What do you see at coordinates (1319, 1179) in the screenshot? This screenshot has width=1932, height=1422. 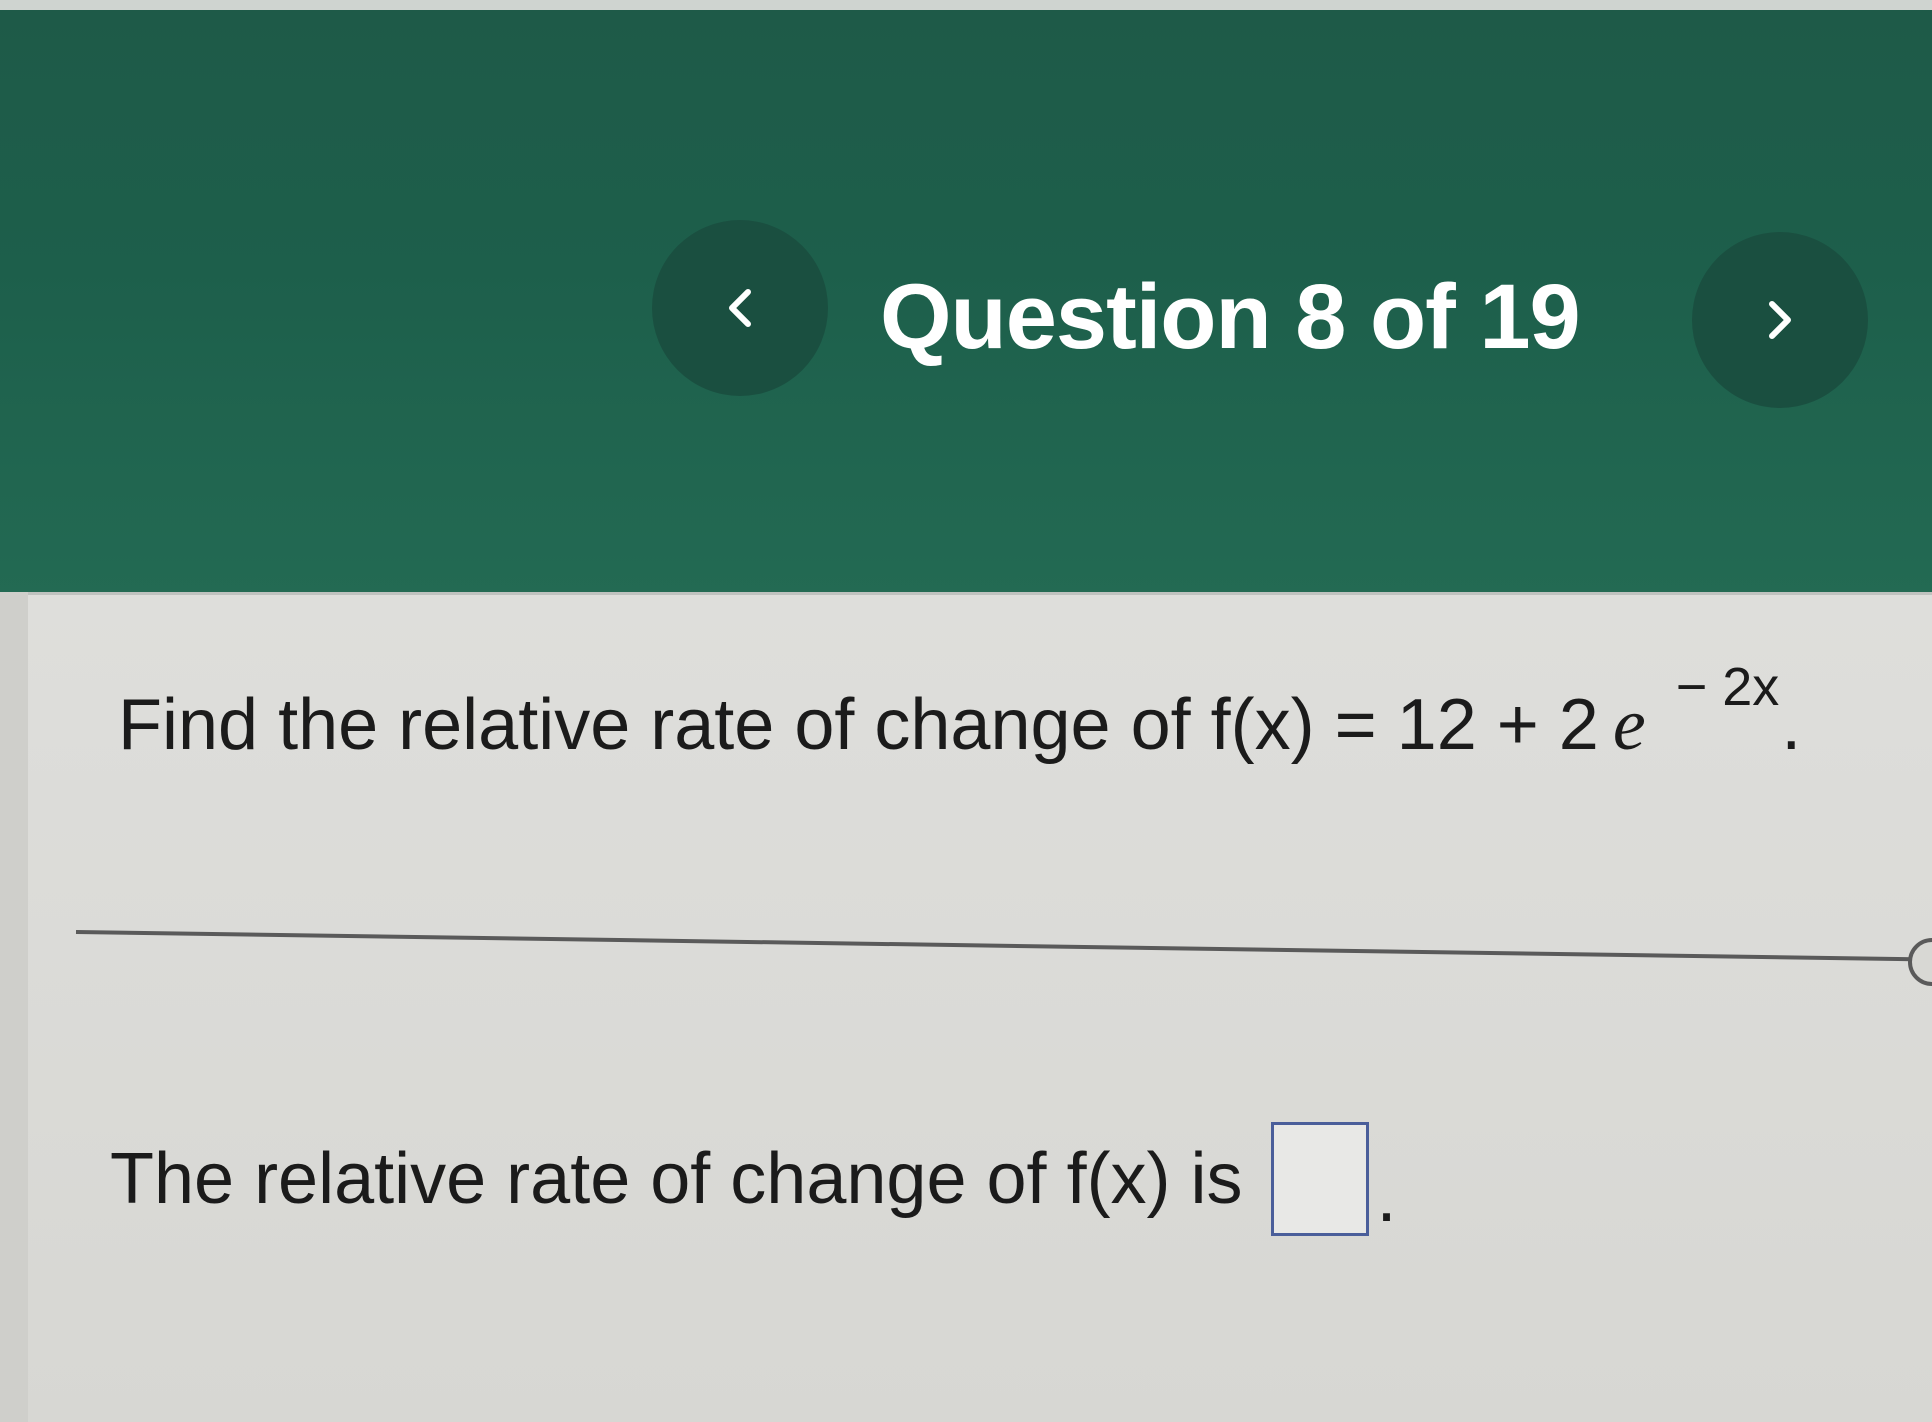 I see `answer-input-box` at bounding box center [1319, 1179].